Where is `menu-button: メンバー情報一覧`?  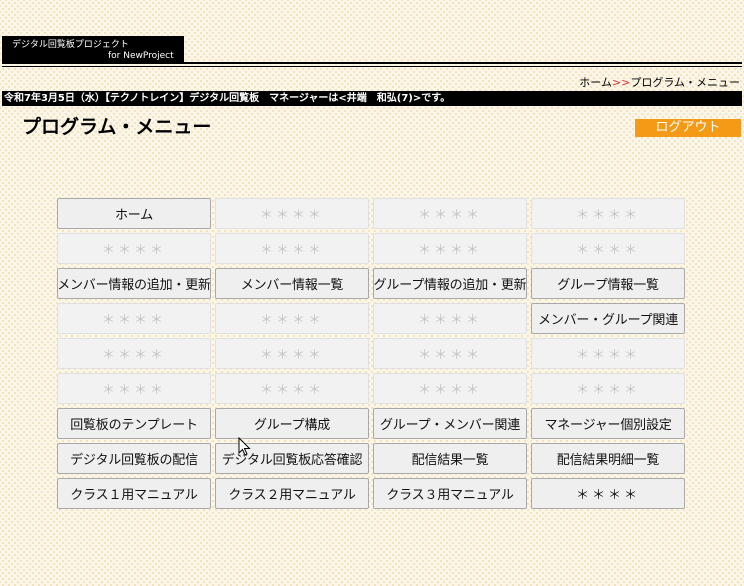 menu-button: メンバー情報一覧 is located at coordinates (292, 283).